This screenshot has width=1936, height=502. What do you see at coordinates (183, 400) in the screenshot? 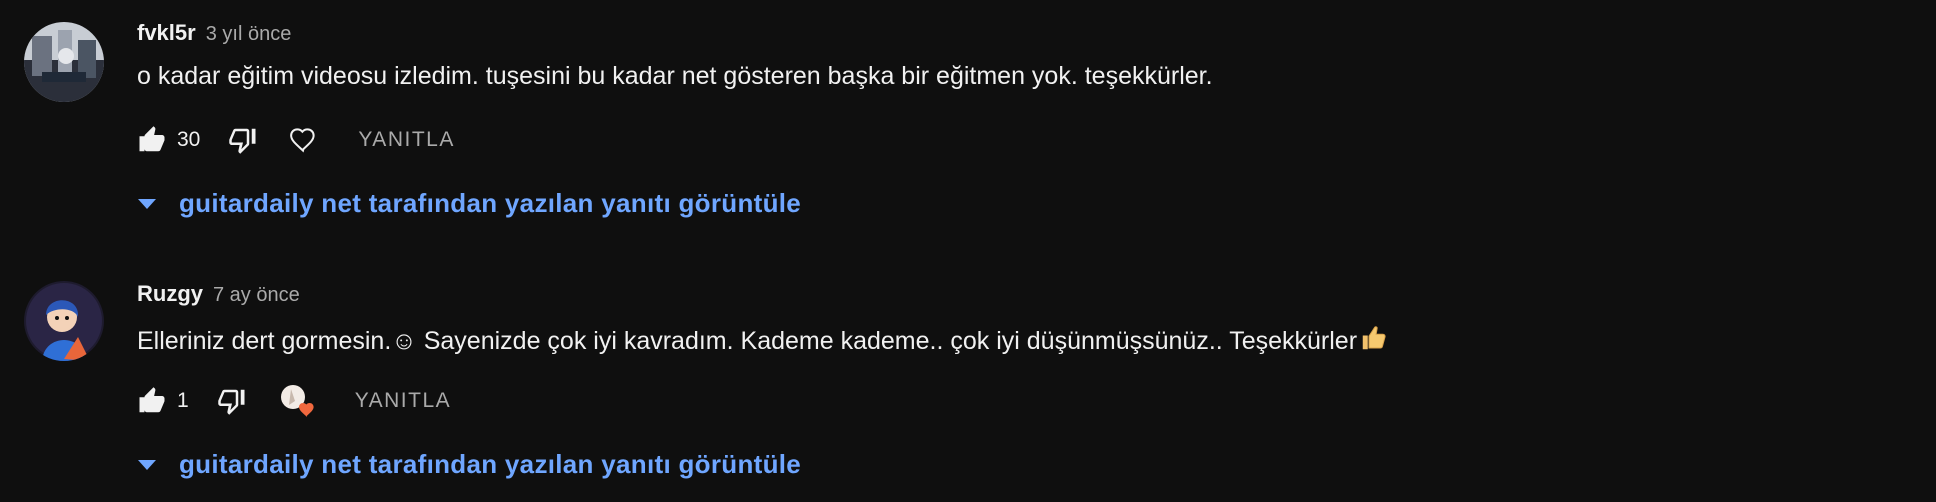
I see `like-count: 1` at bounding box center [183, 400].